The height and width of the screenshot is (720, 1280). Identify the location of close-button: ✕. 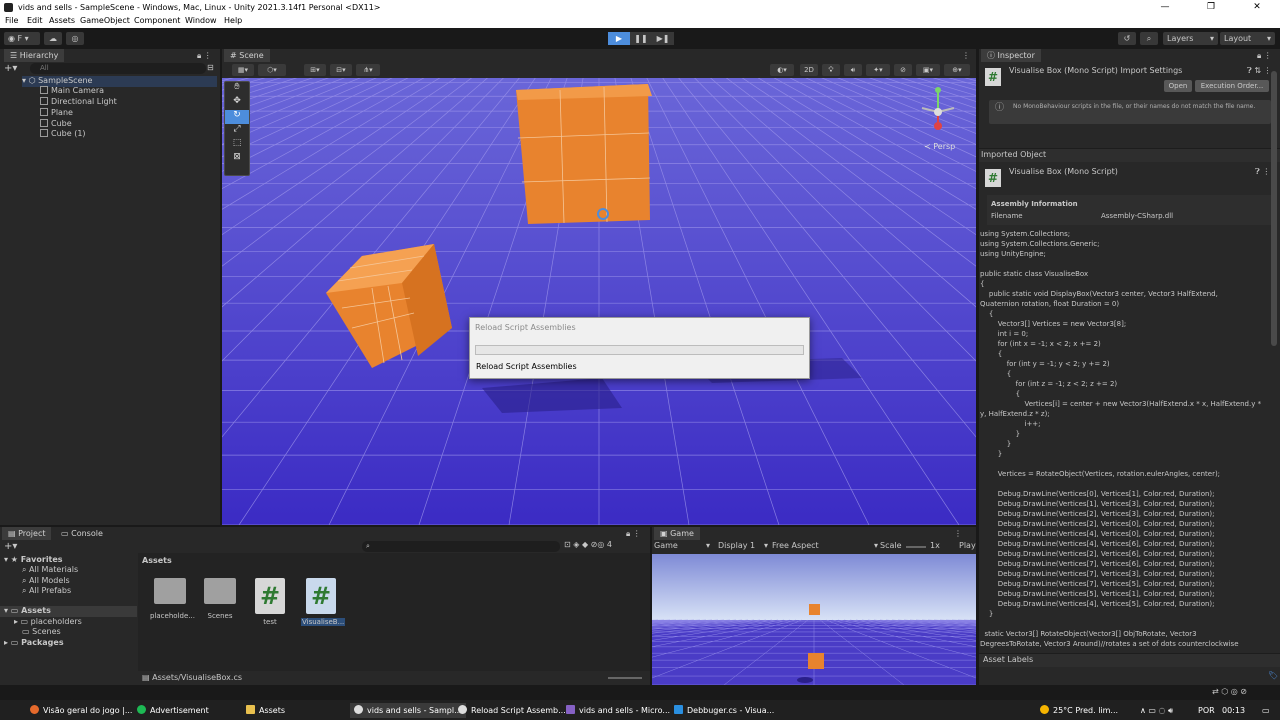
(1257, 7).